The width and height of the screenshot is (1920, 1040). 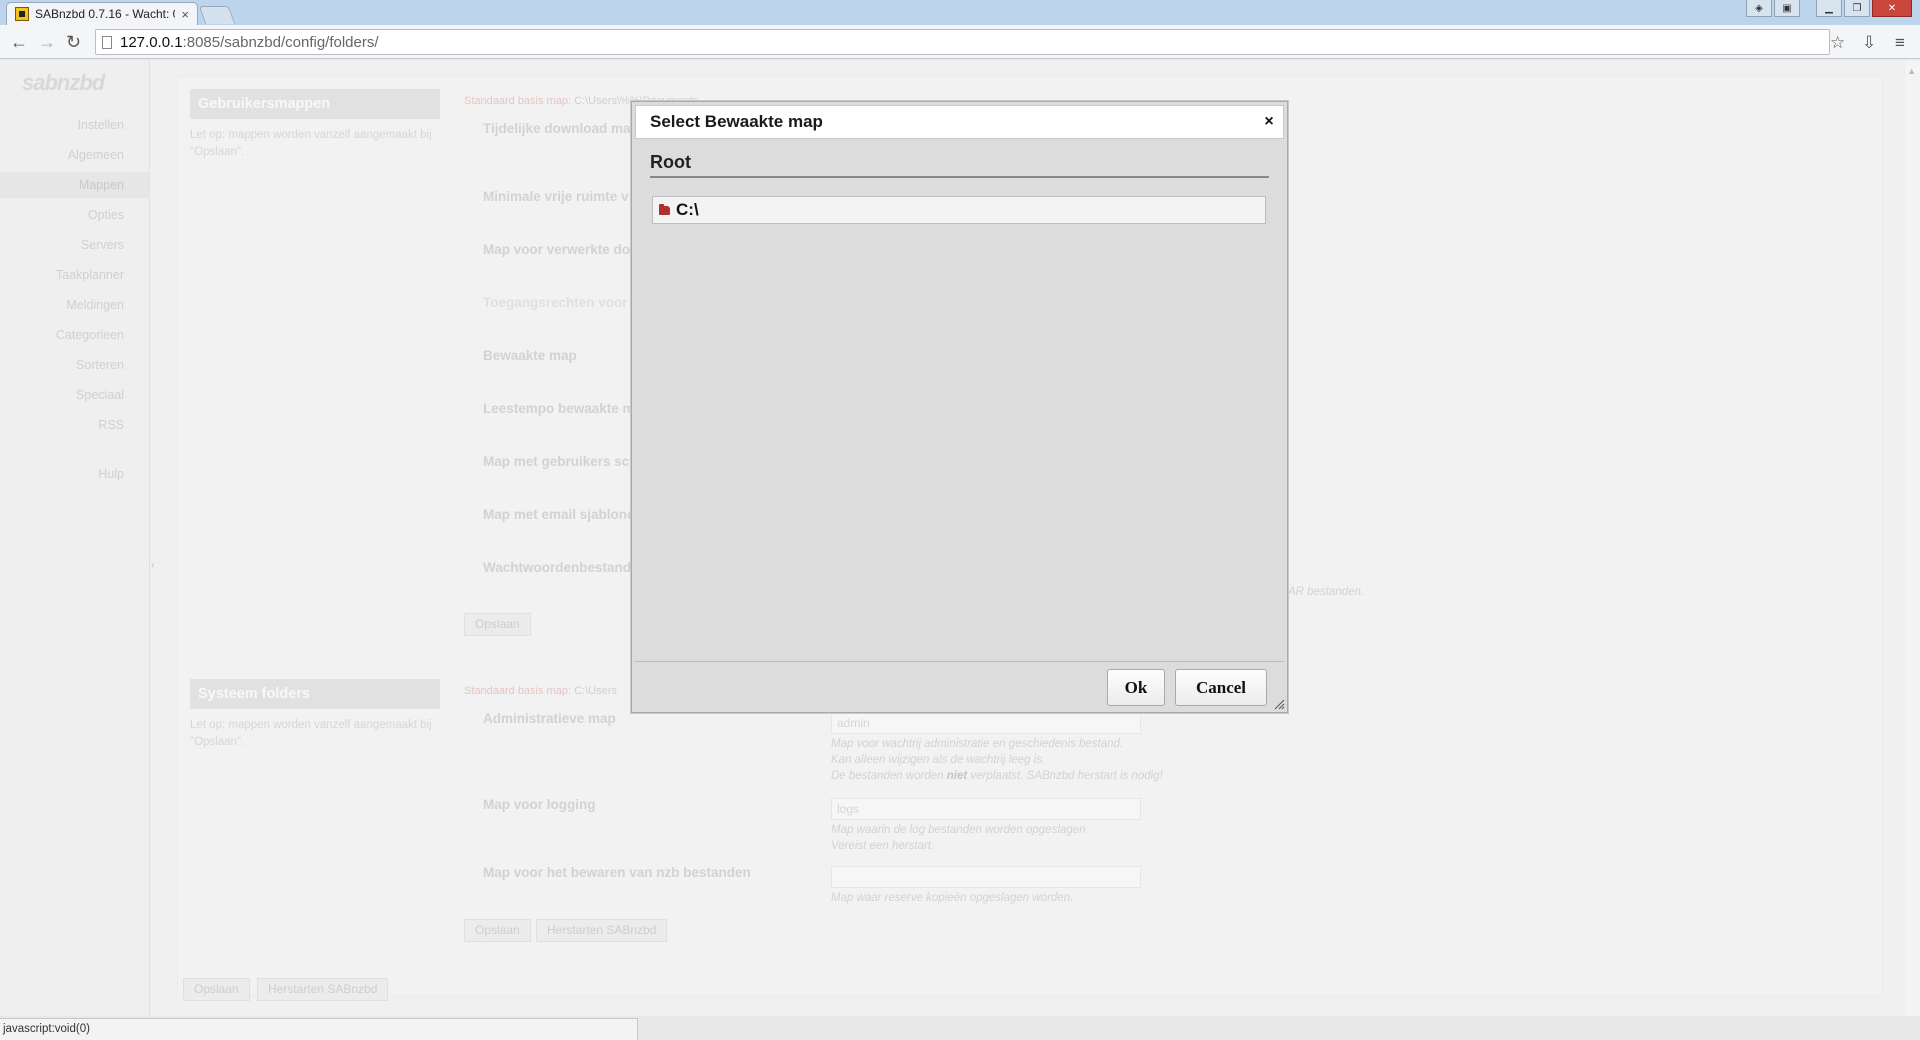 I want to click on folder-item: C:\, so click(x=959, y=210).